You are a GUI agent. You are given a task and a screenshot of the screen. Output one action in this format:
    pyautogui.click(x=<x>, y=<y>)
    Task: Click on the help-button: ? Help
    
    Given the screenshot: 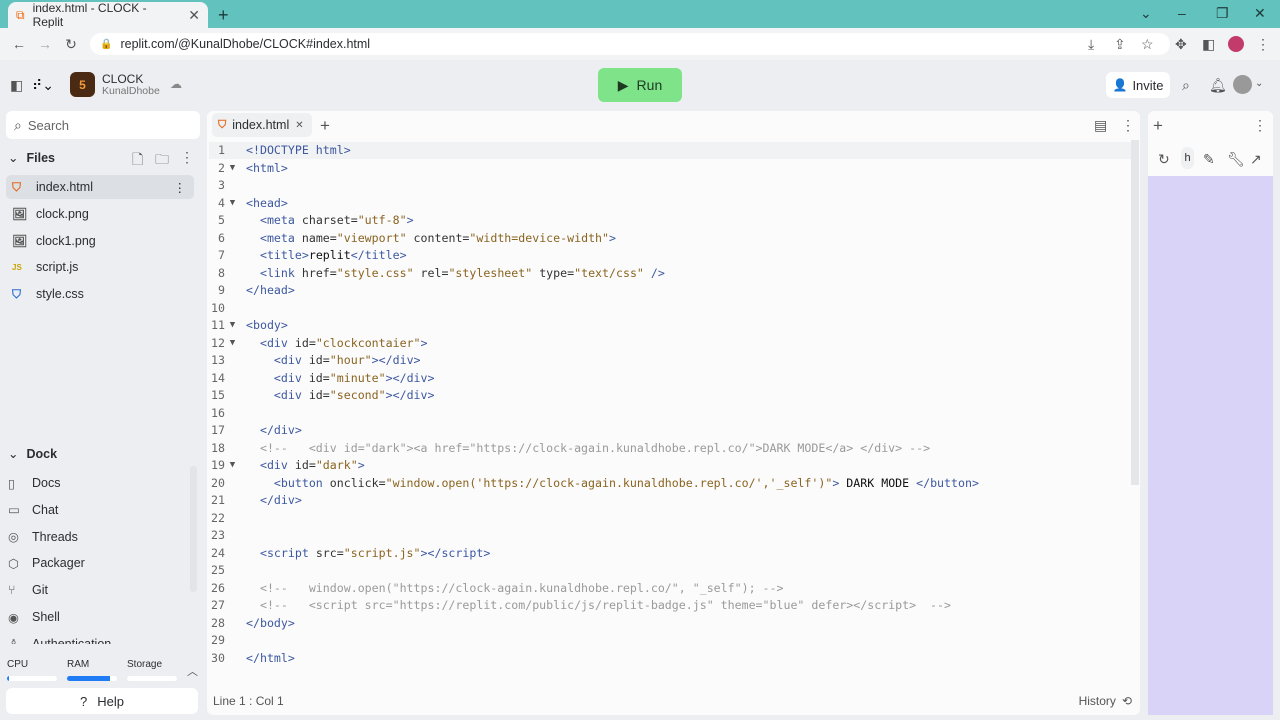 What is the action you would take?
    pyautogui.click(x=102, y=701)
    